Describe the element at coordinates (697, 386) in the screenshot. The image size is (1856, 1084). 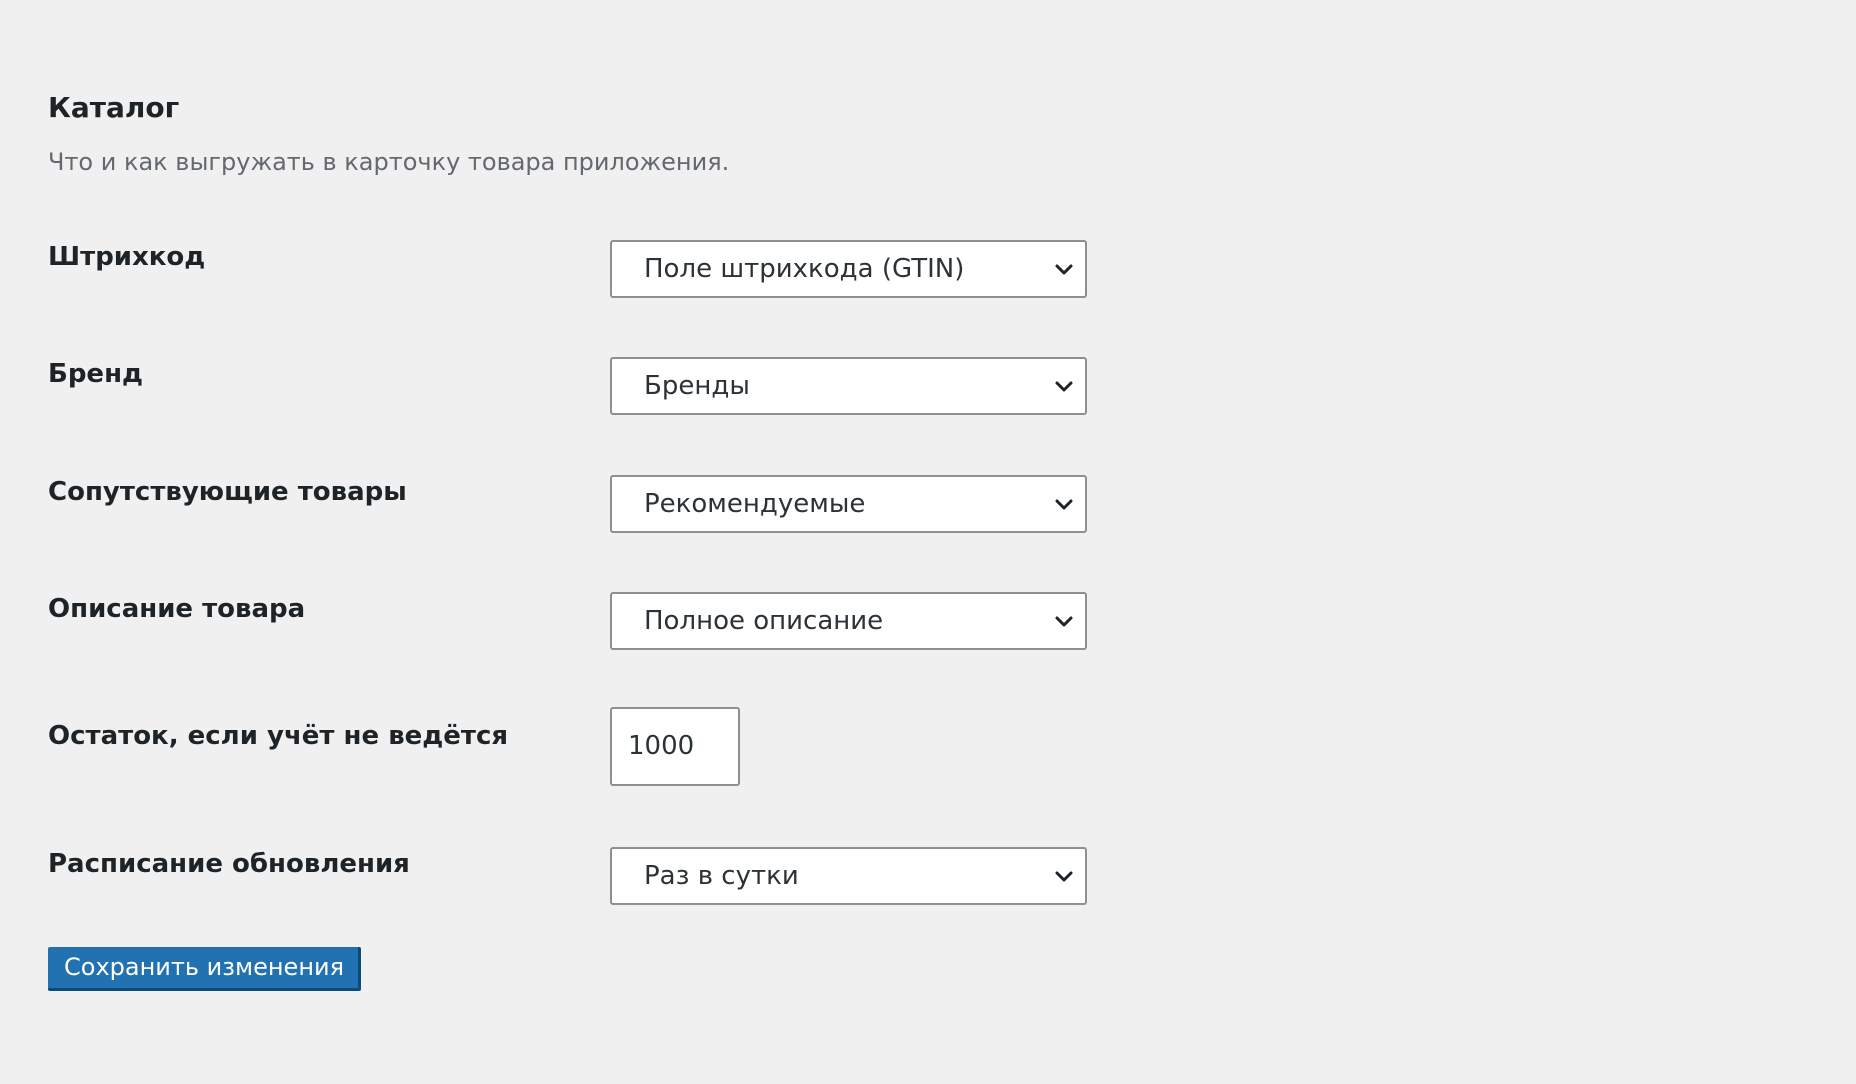
I see `brand-select-value: Бренды` at that location.